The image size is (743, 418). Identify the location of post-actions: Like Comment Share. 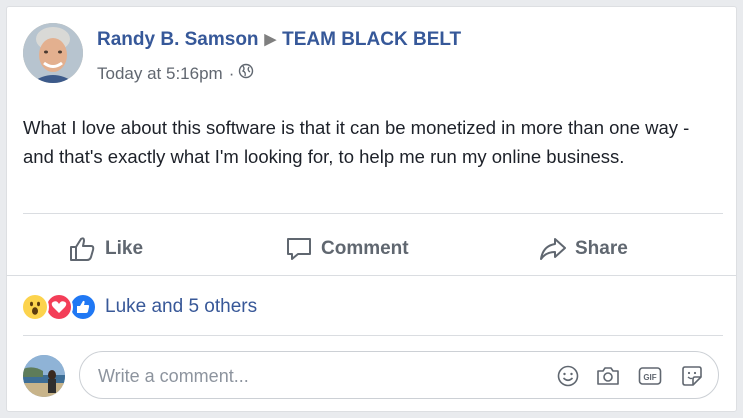
(373, 249).